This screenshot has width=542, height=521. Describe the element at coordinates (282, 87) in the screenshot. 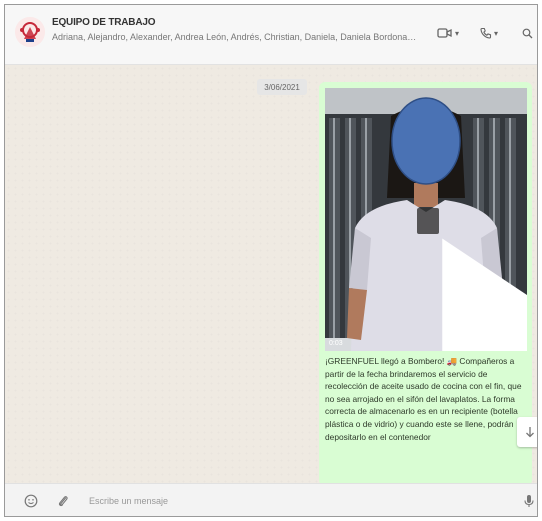

I see `date-chip: 3/06/2021` at that location.